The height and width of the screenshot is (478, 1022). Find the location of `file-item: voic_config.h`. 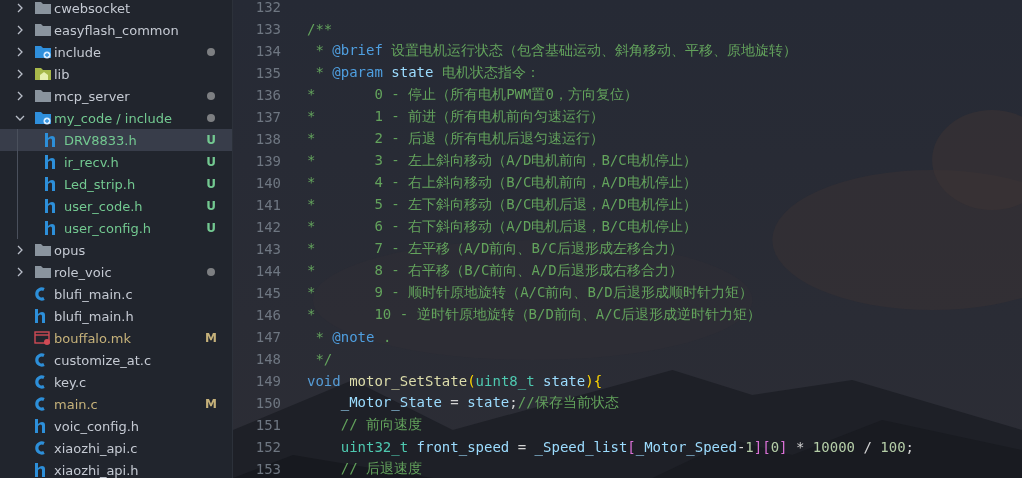

file-item: voic_config.h is located at coordinates (116, 426).